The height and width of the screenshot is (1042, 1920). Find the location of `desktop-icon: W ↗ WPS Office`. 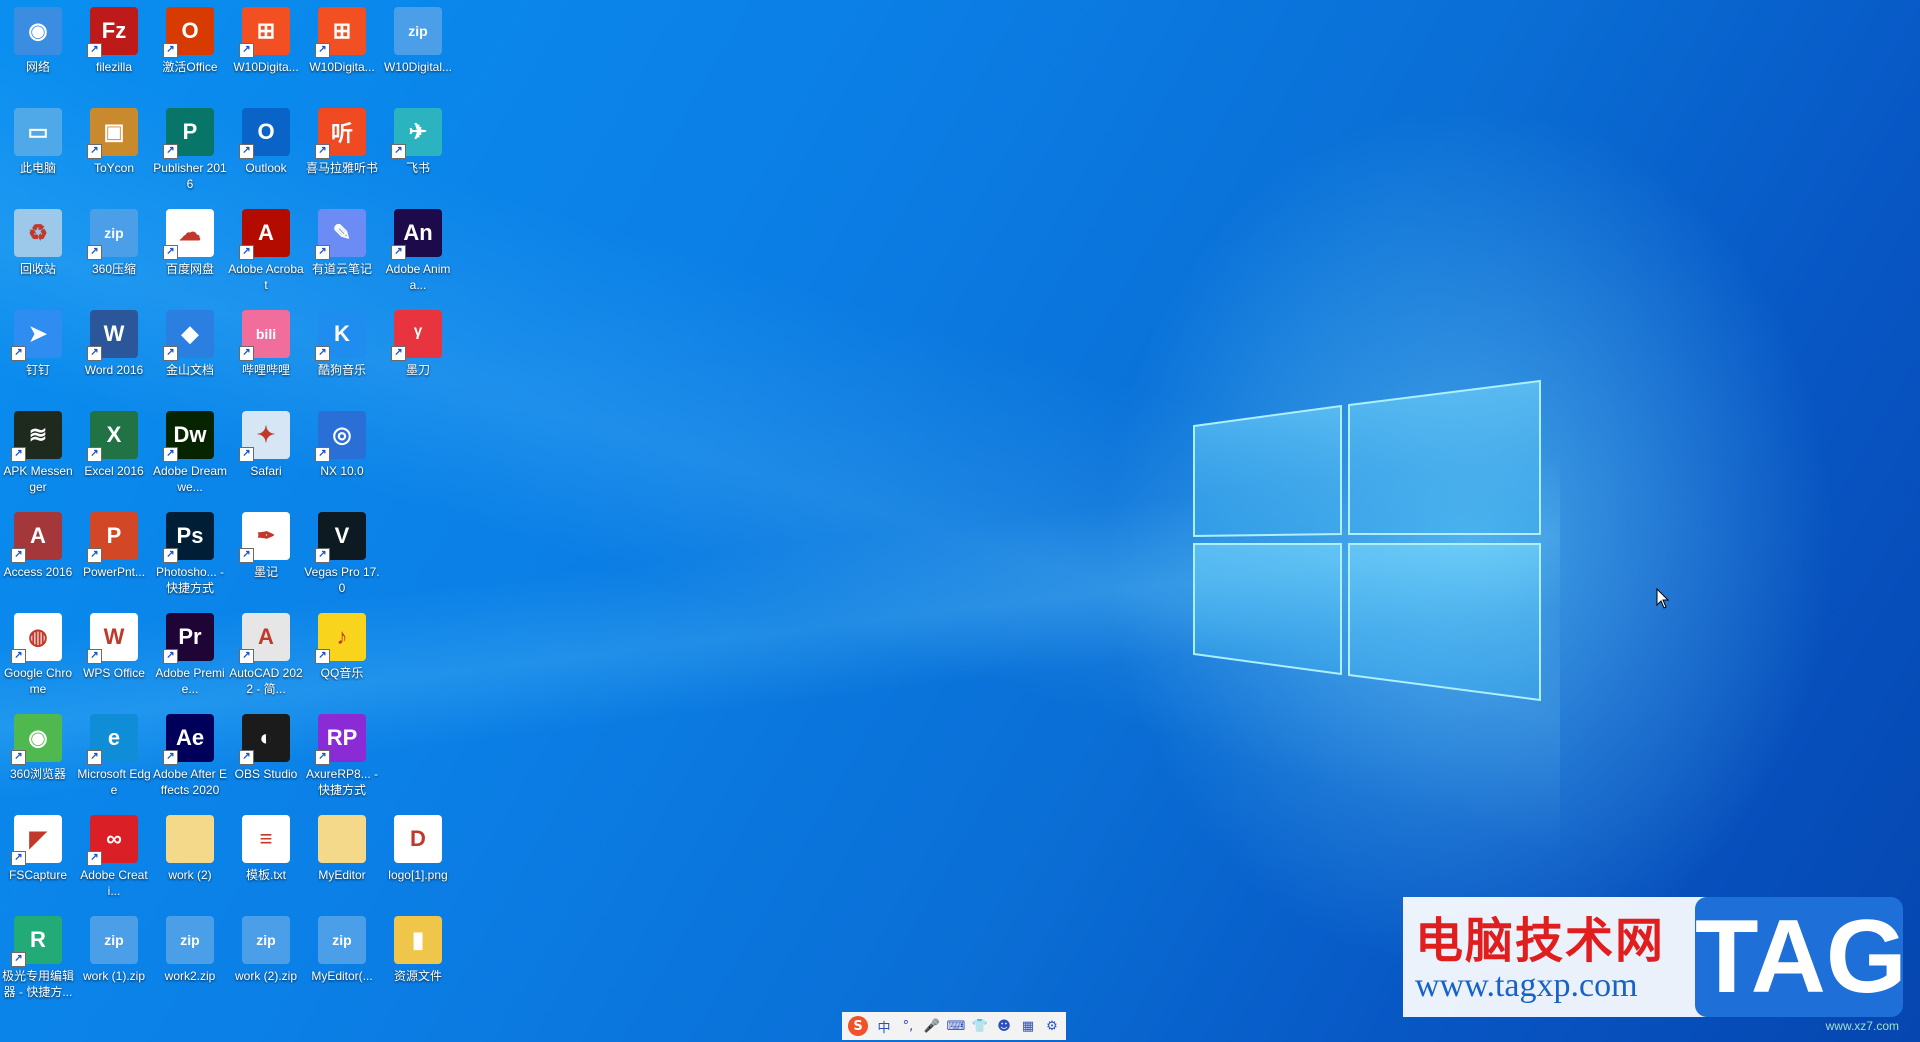

desktop-icon: W ↗ WPS Office is located at coordinates (114, 657).